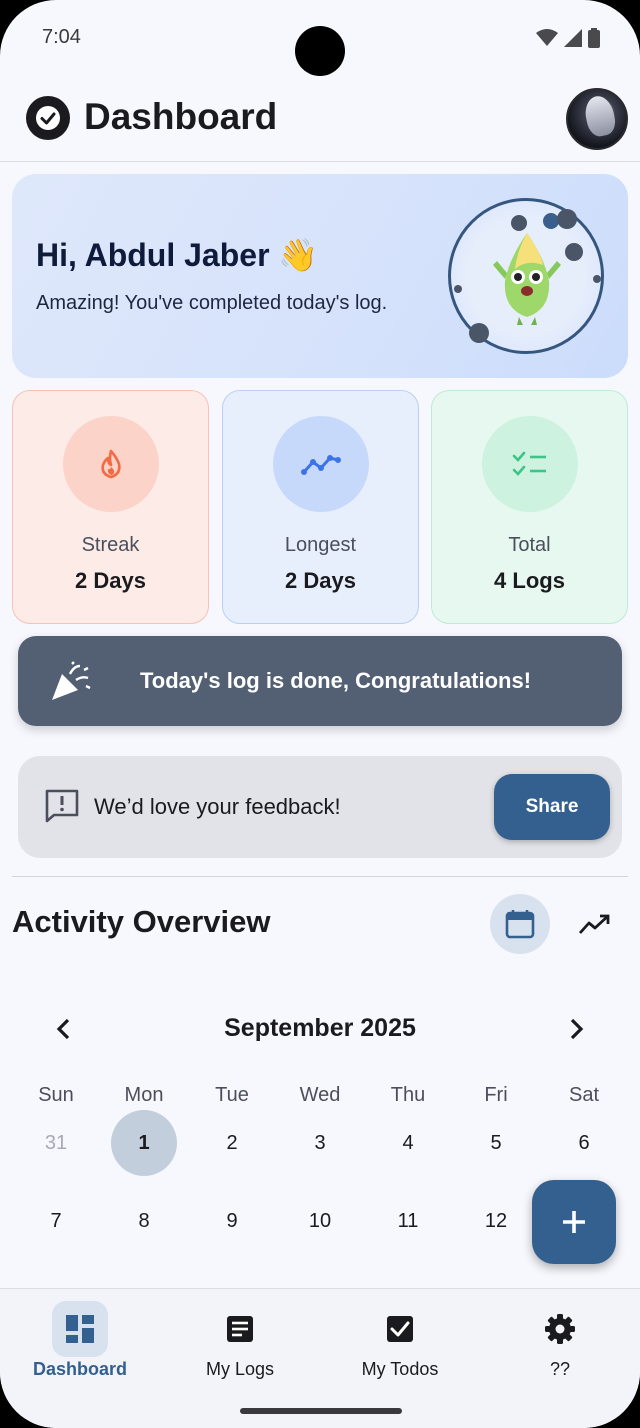  What do you see at coordinates (217, 806) in the screenshot?
I see `feedback-text: We’d love your feedback!` at bounding box center [217, 806].